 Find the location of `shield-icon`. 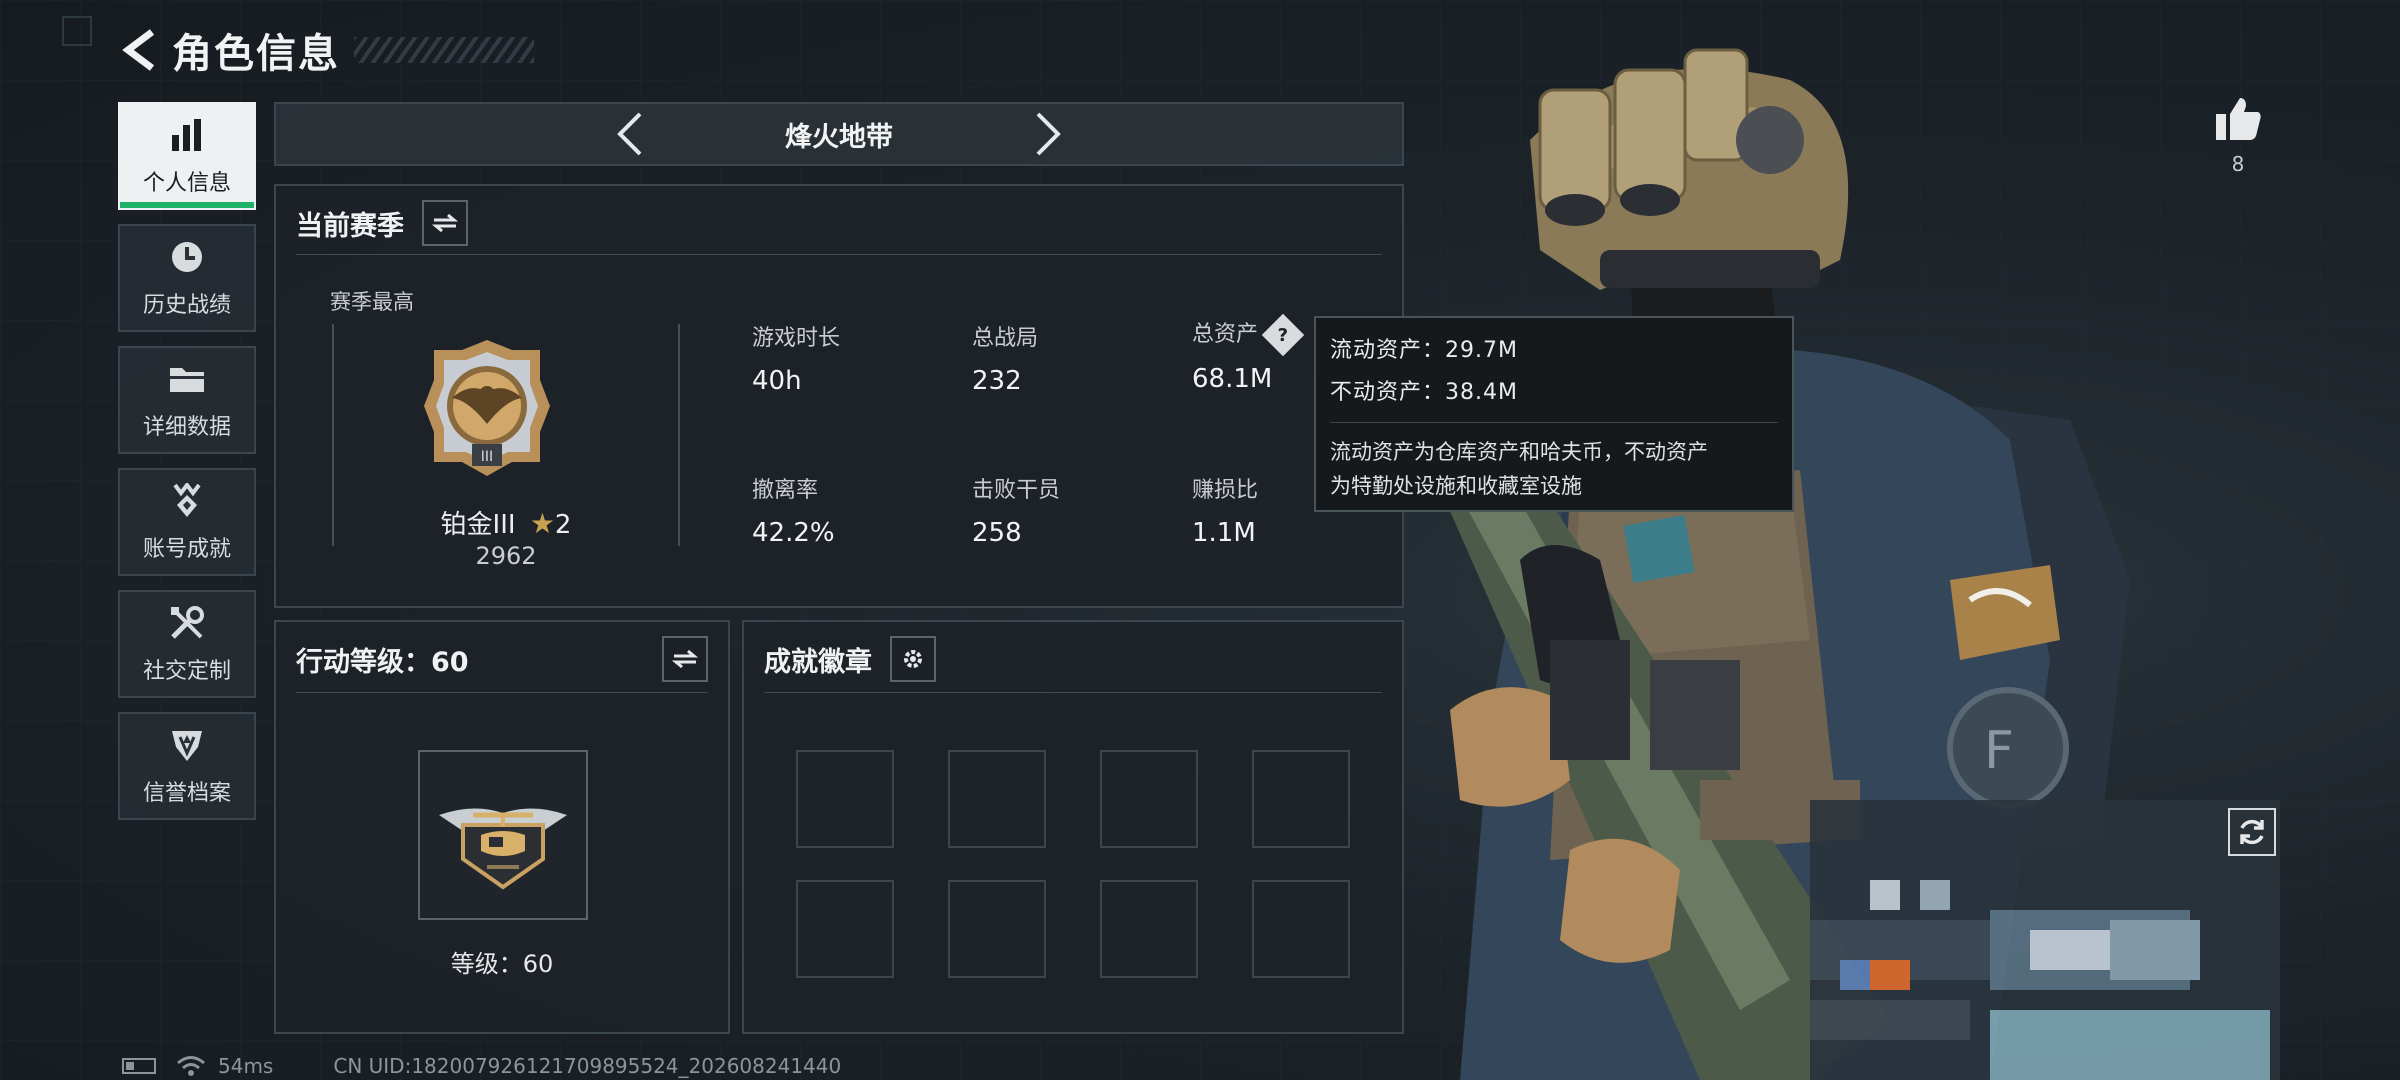

shield-icon is located at coordinates (187, 745).